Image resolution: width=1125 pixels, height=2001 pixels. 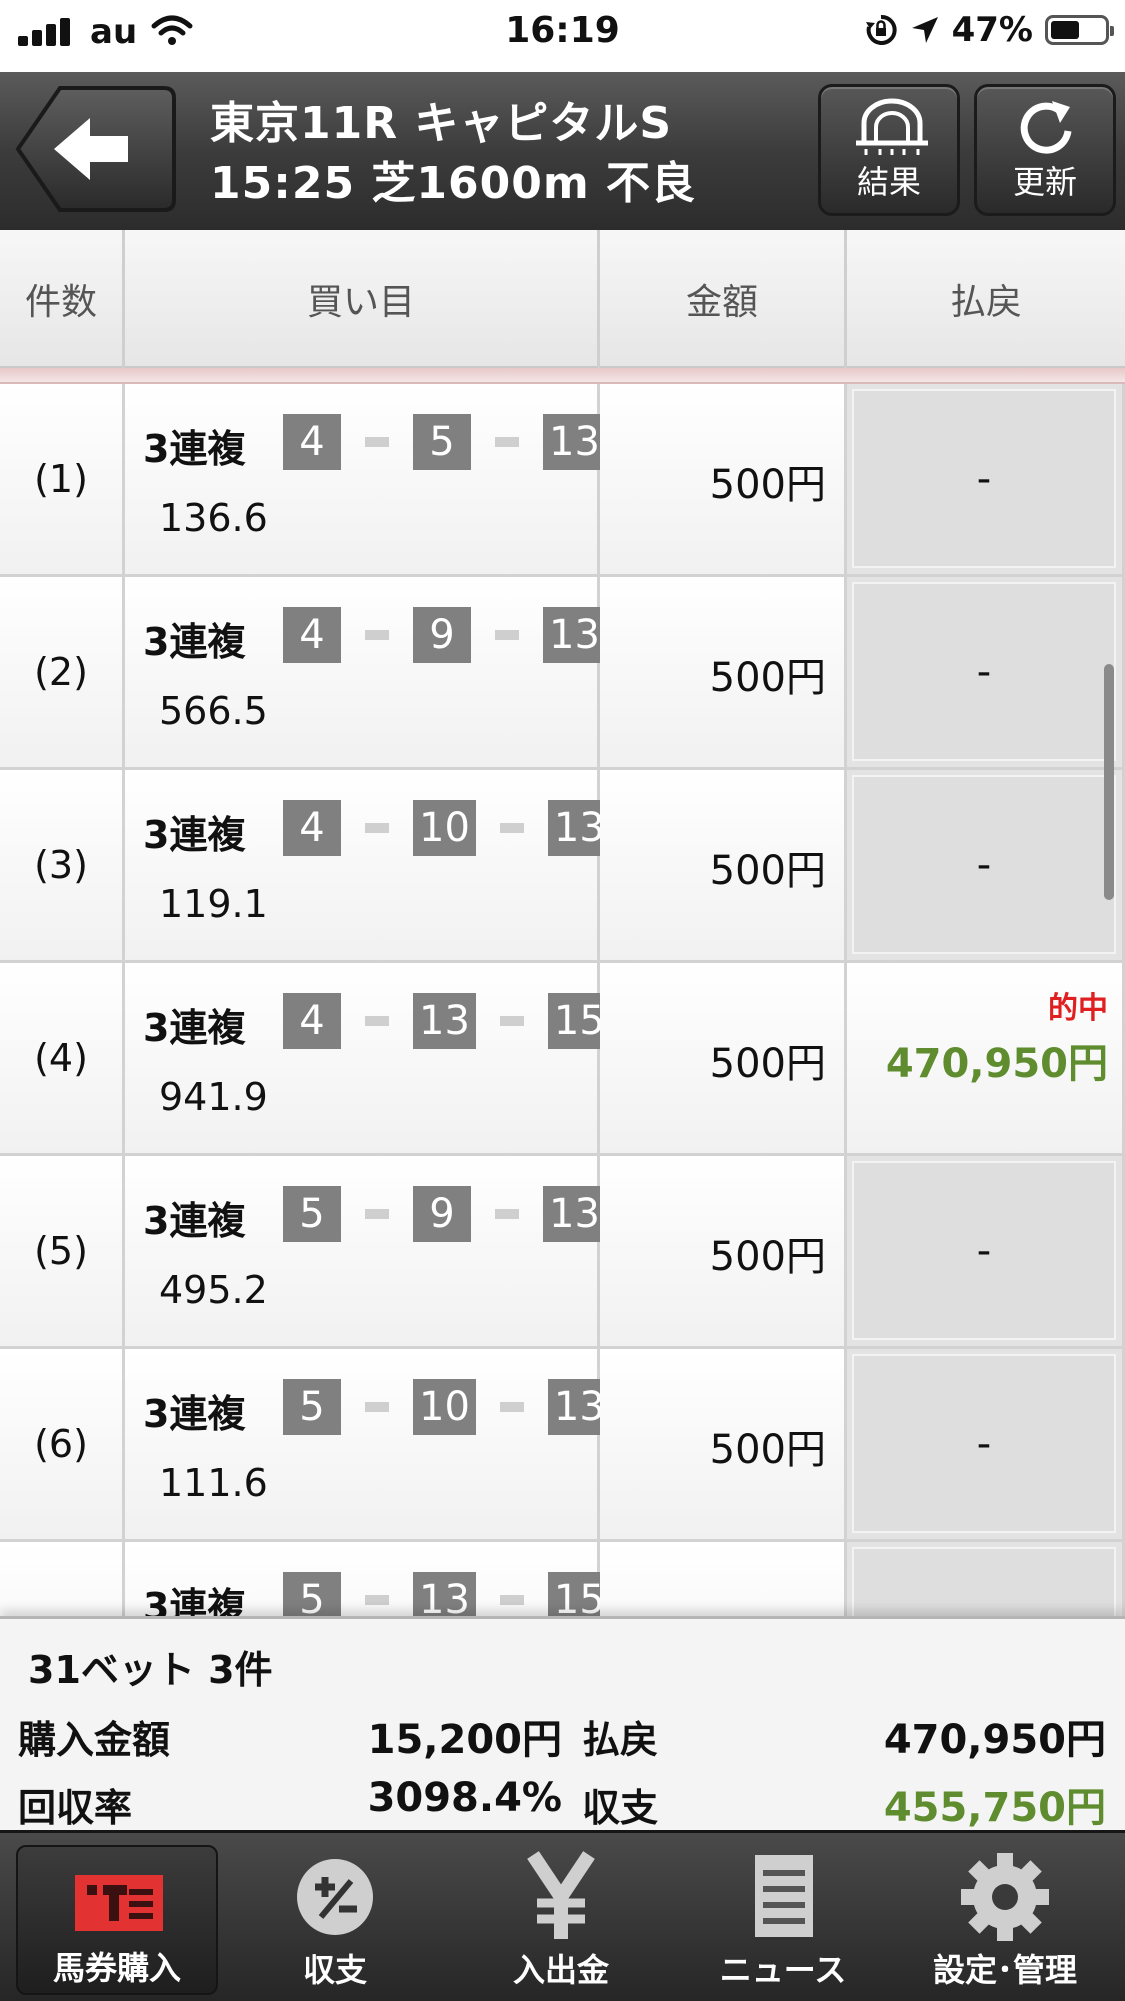 What do you see at coordinates (213, 1483) in the screenshot?
I see `bet-odds: 111.6` at bounding box center [213, 1483].